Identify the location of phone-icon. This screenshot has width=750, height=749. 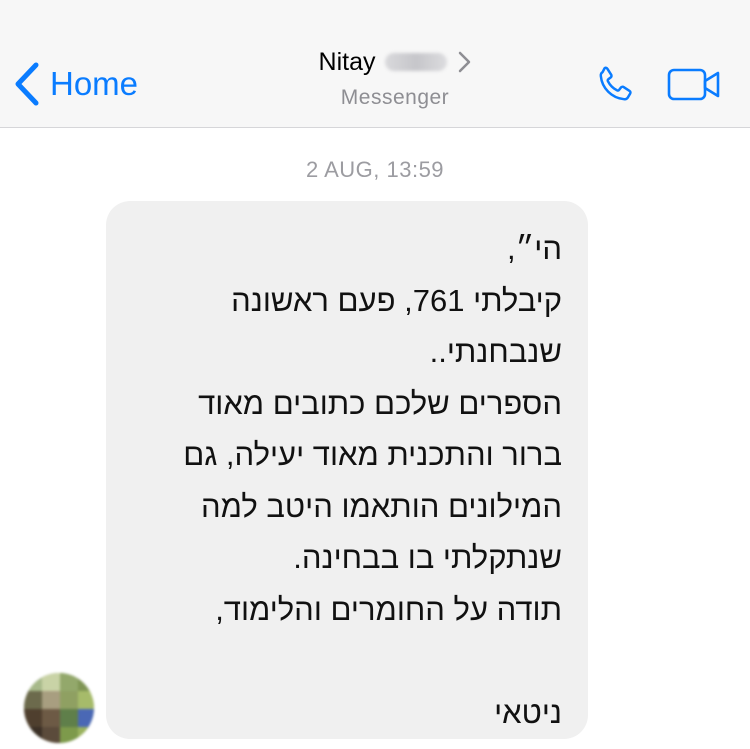
(615, 89).